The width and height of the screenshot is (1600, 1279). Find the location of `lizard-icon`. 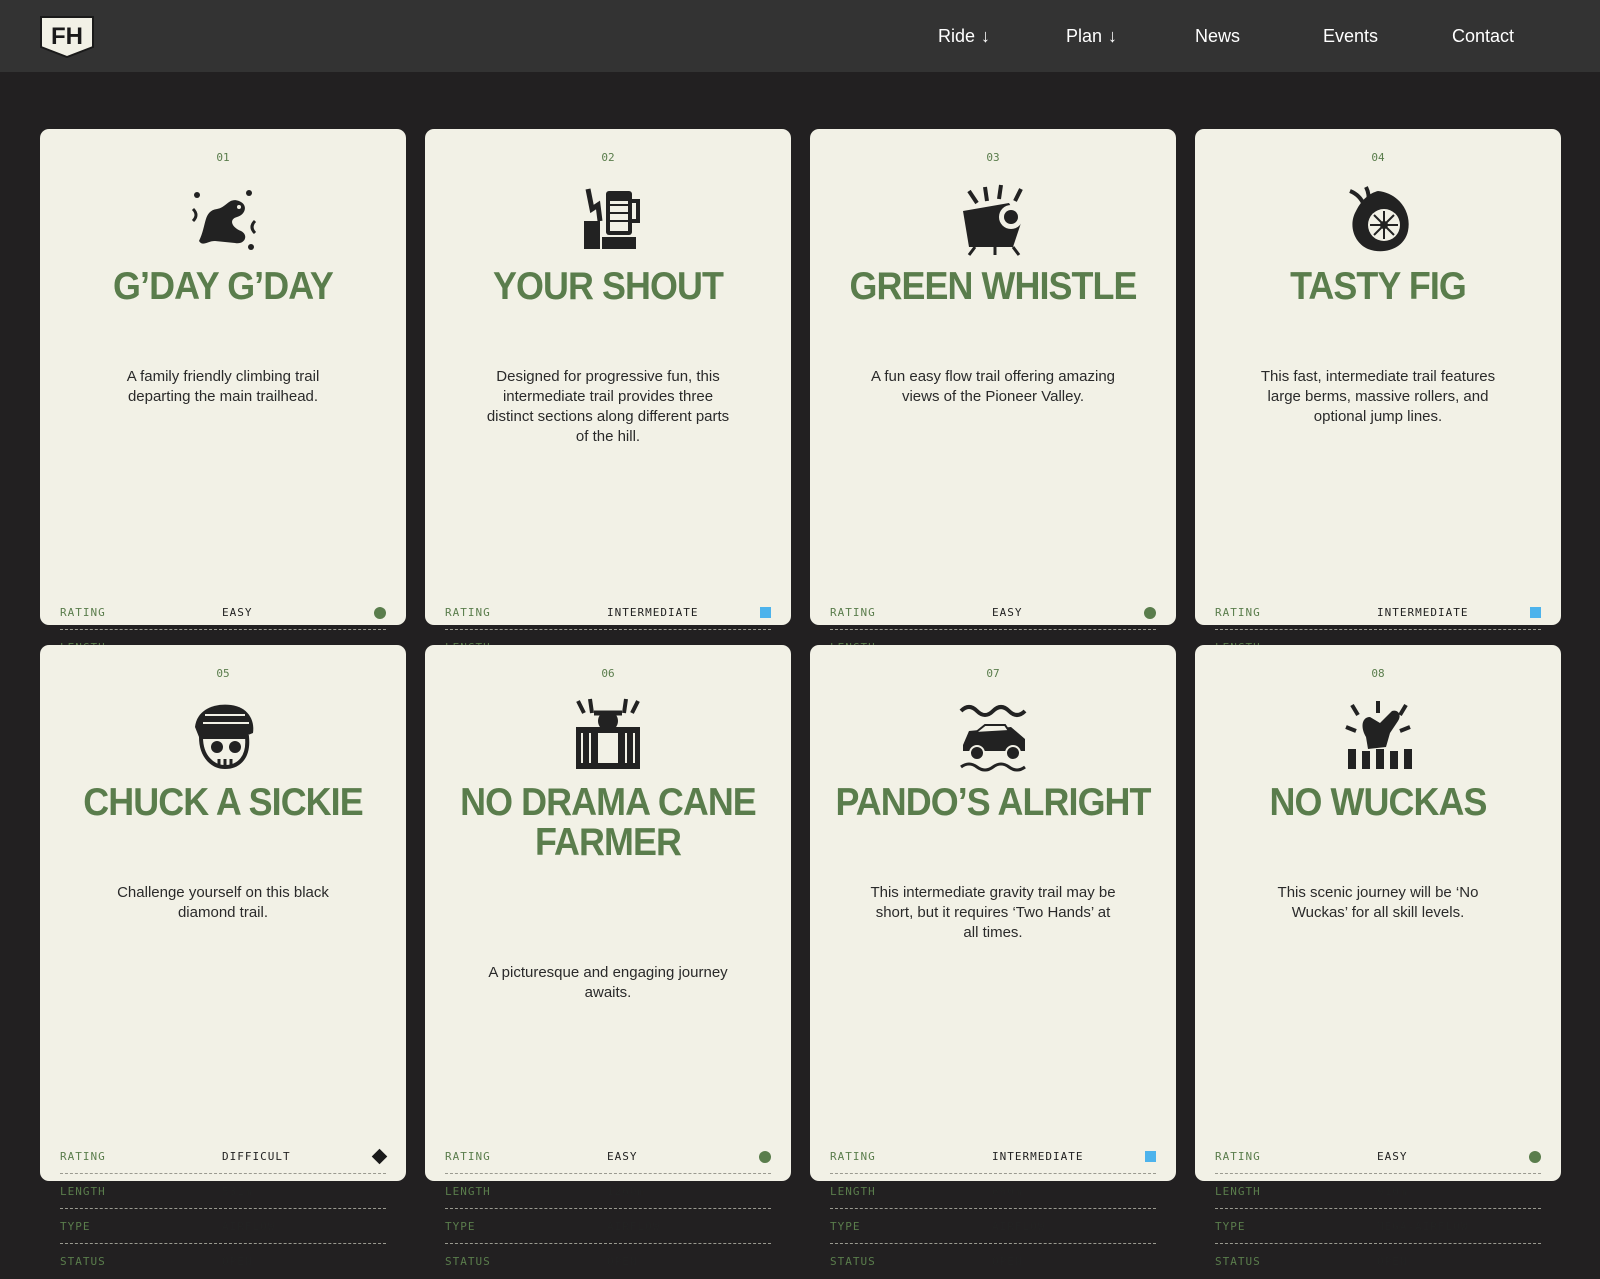

lizard-icon is located at coordinates (224, 220).